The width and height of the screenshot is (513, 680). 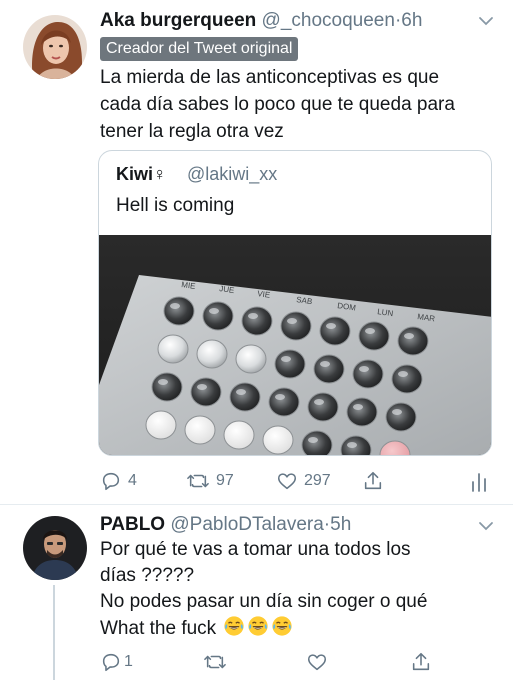 What do you see at coordinates (317, 480) in the screenshot?
I see `like-count: 297` at bounding box center [317, 480].